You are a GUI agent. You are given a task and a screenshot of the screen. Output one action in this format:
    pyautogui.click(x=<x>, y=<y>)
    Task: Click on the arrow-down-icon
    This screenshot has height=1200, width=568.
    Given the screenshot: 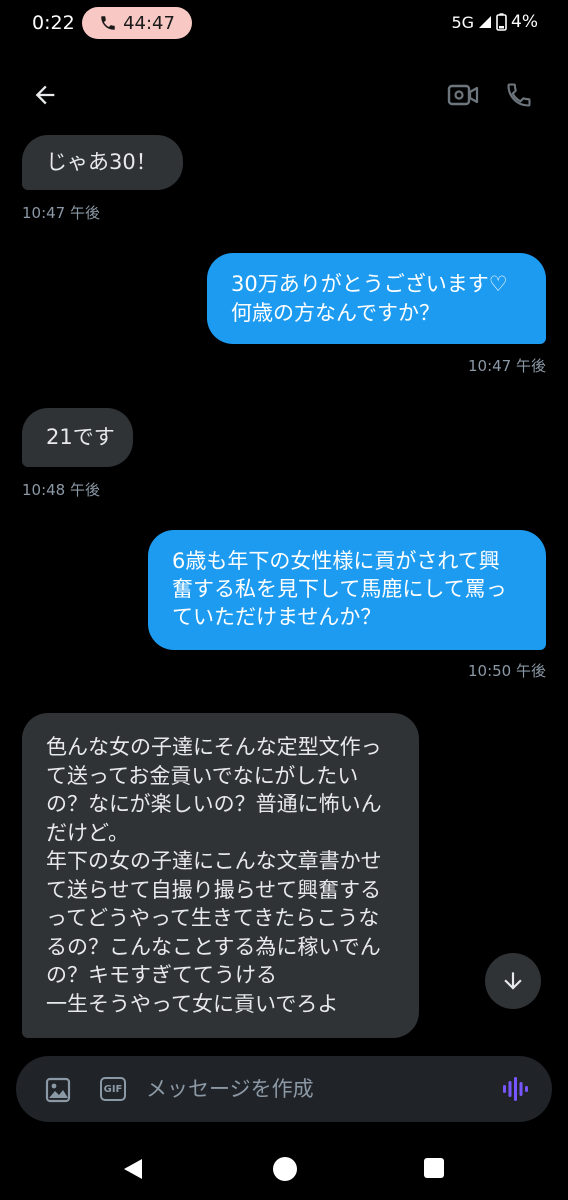 What is the action you would take?
    pyautogui.click(x=513, y=981)
    